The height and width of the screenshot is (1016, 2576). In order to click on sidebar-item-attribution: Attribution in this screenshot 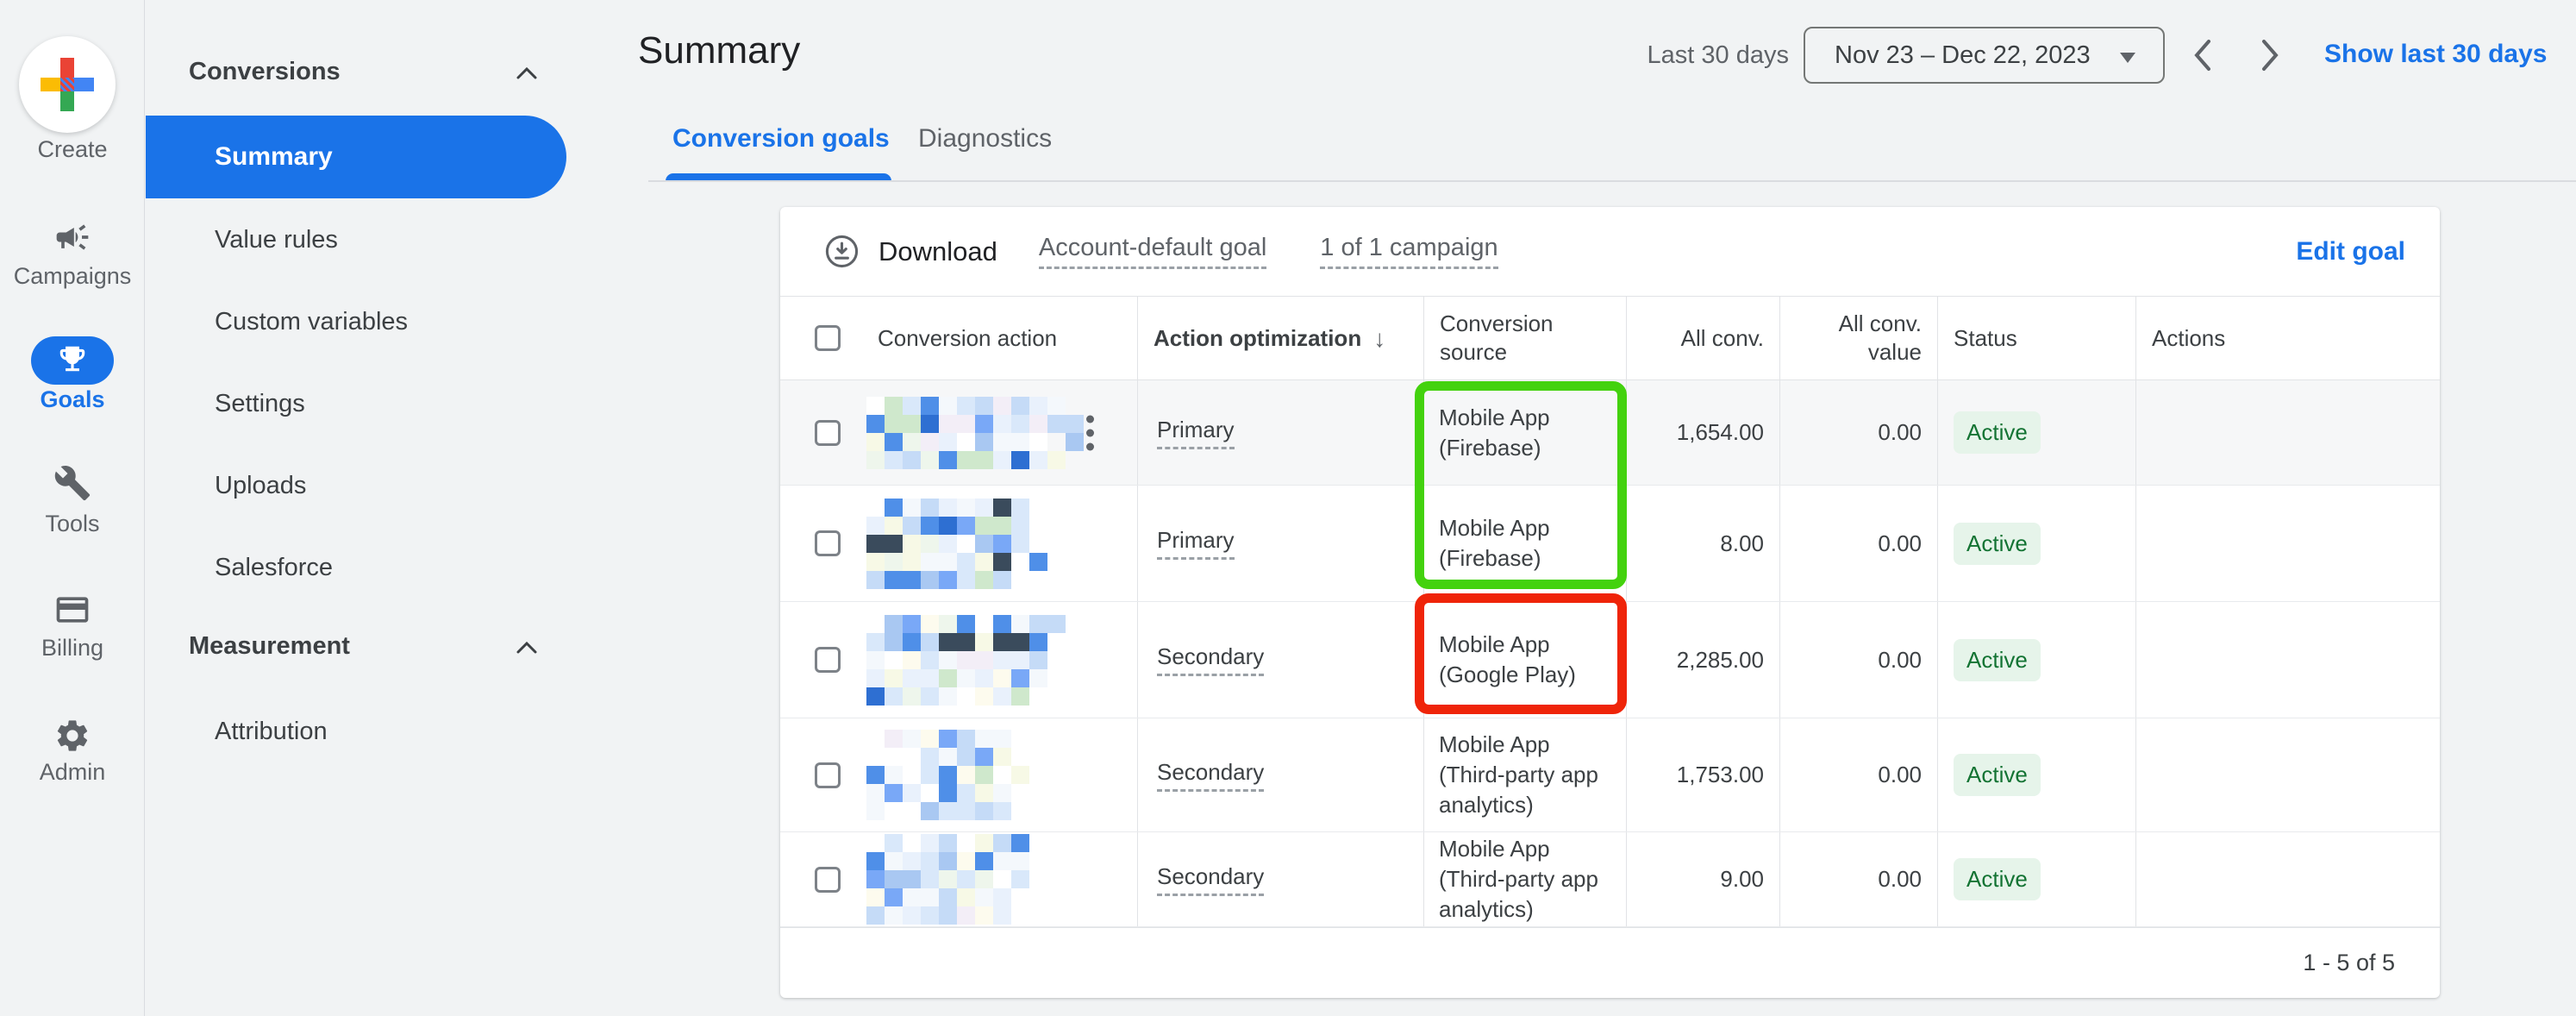, I will do `click(271, 731)`.